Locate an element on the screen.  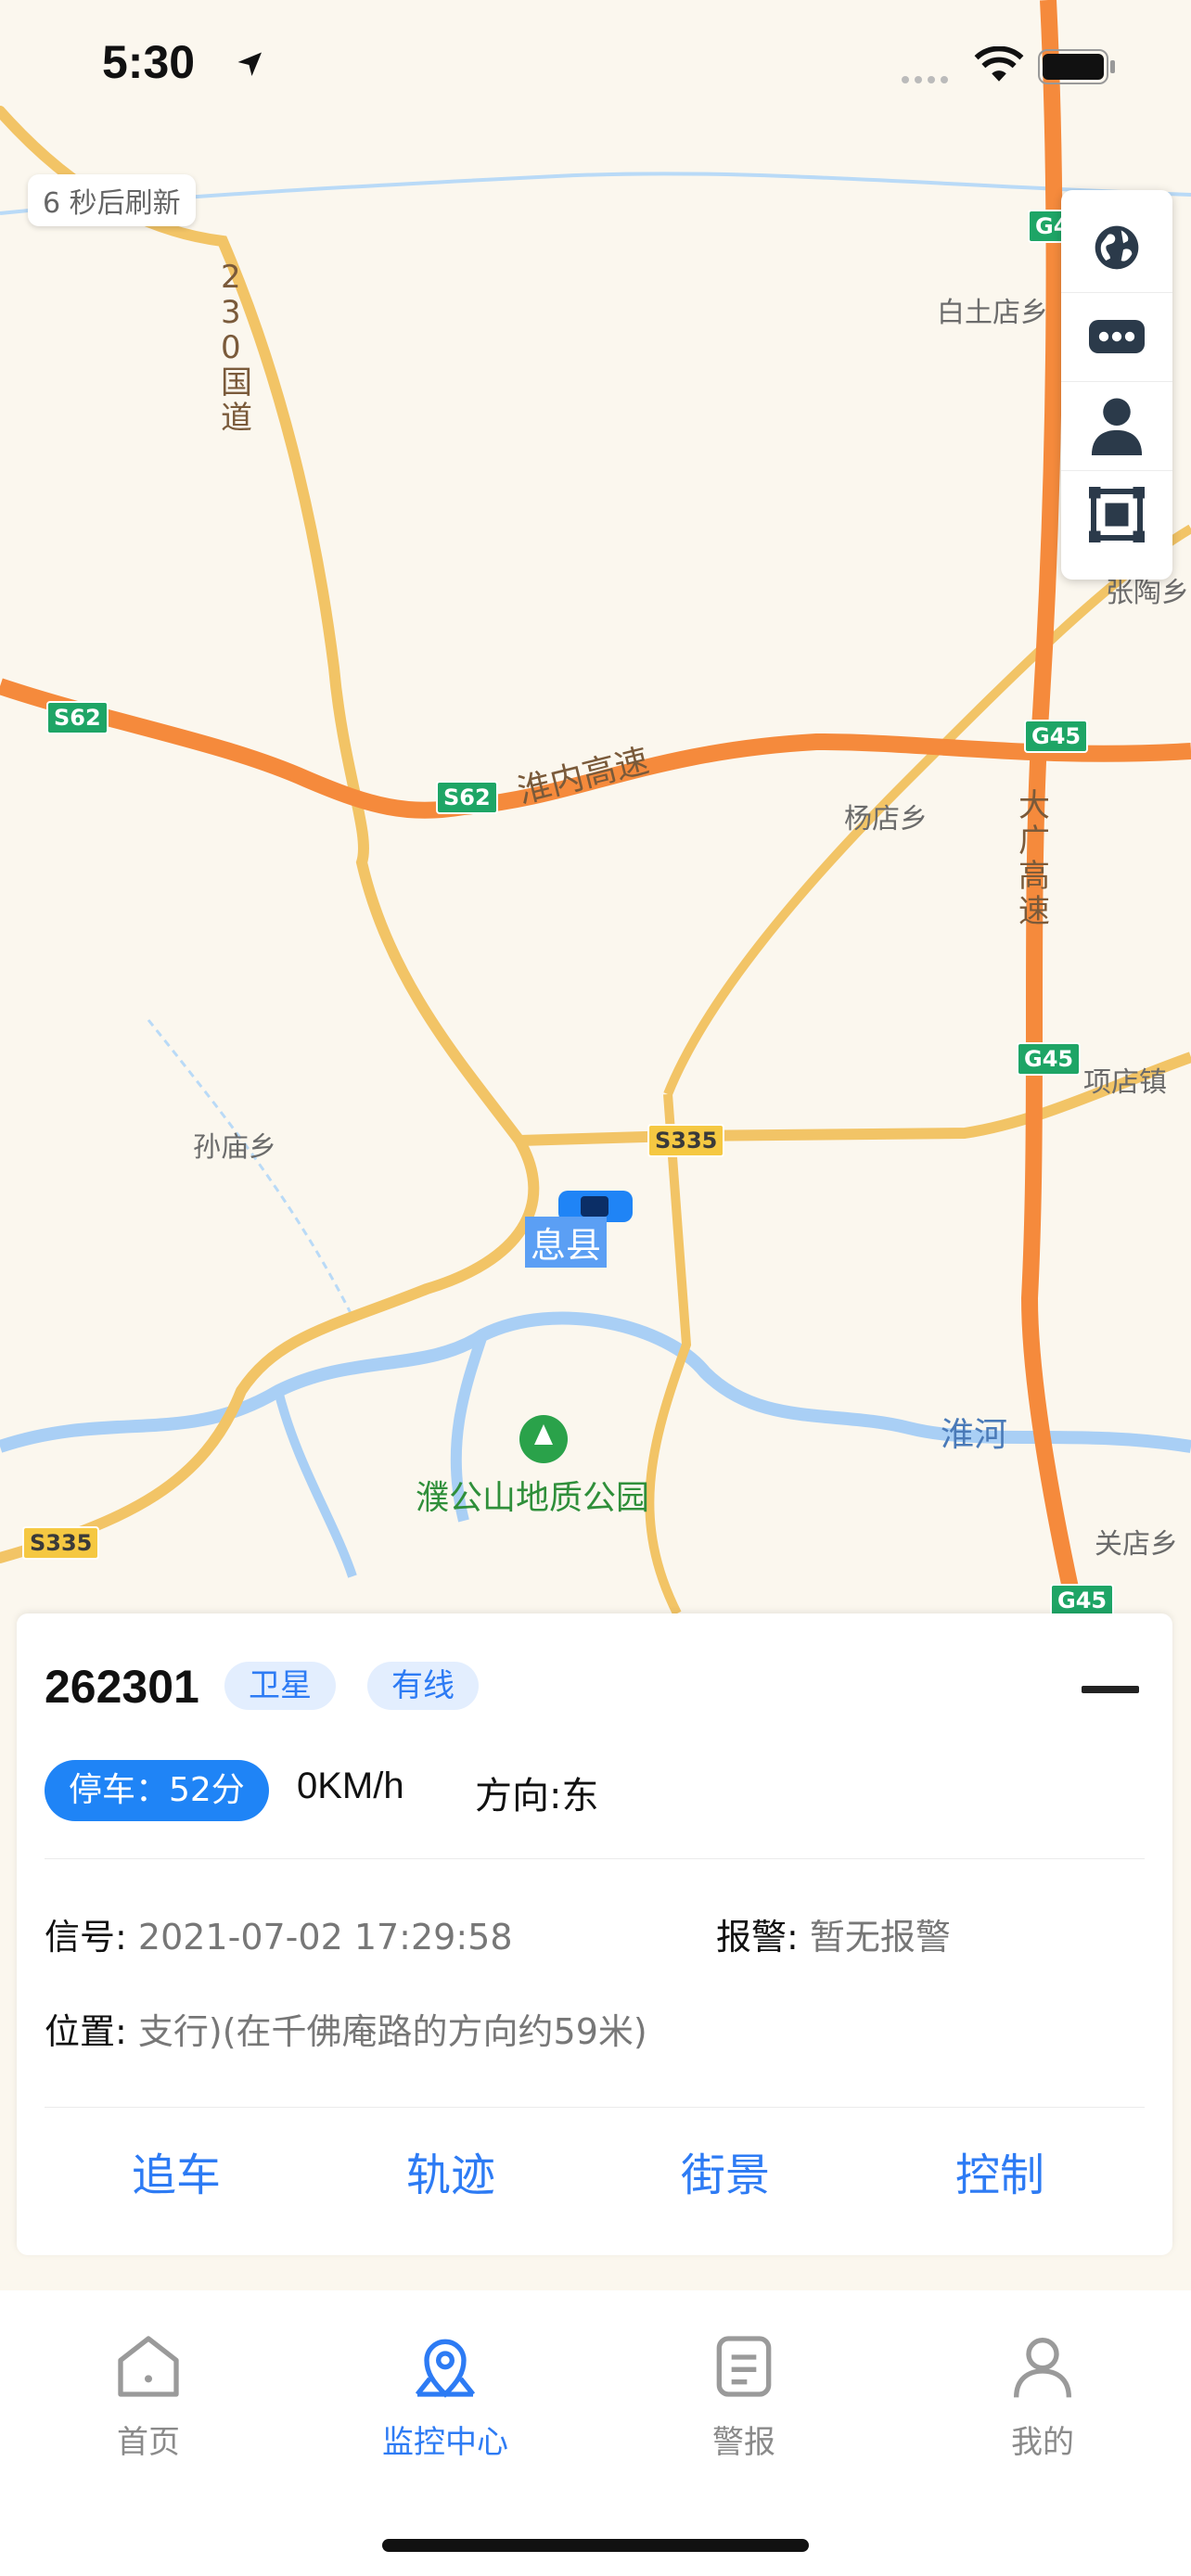
more-options-button is located at coordinates (1116, 337).